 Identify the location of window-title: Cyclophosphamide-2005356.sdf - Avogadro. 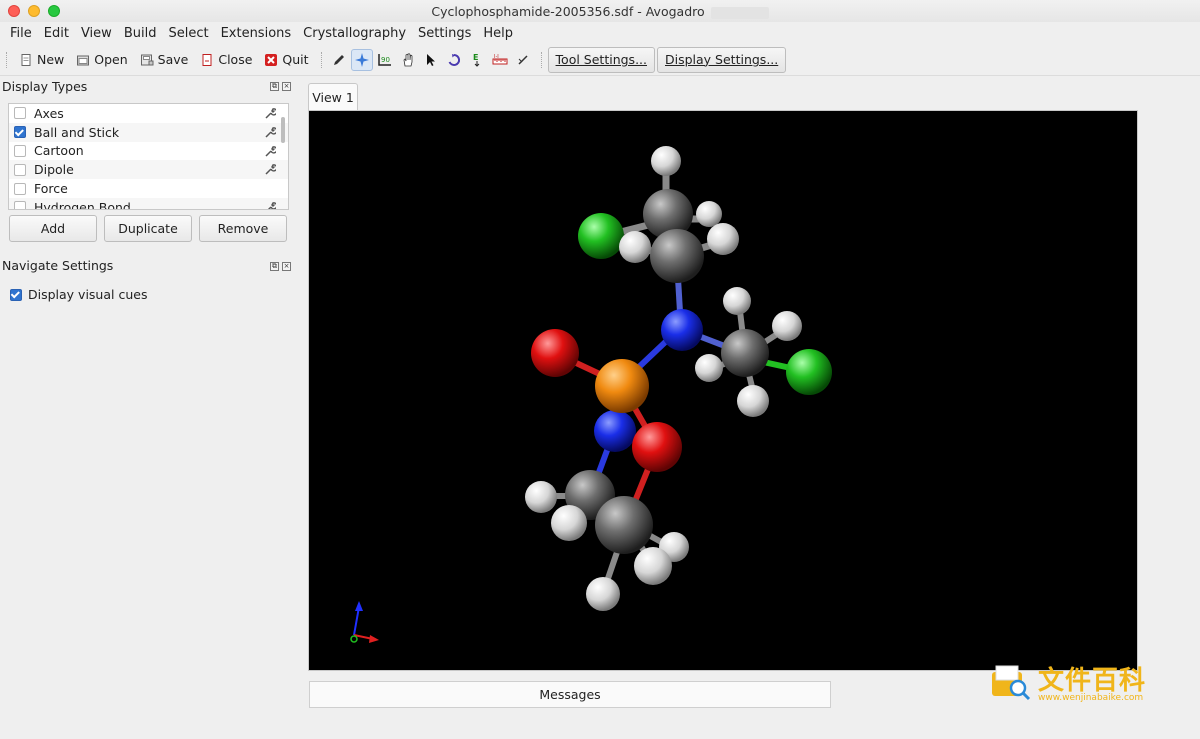
(600, 11).